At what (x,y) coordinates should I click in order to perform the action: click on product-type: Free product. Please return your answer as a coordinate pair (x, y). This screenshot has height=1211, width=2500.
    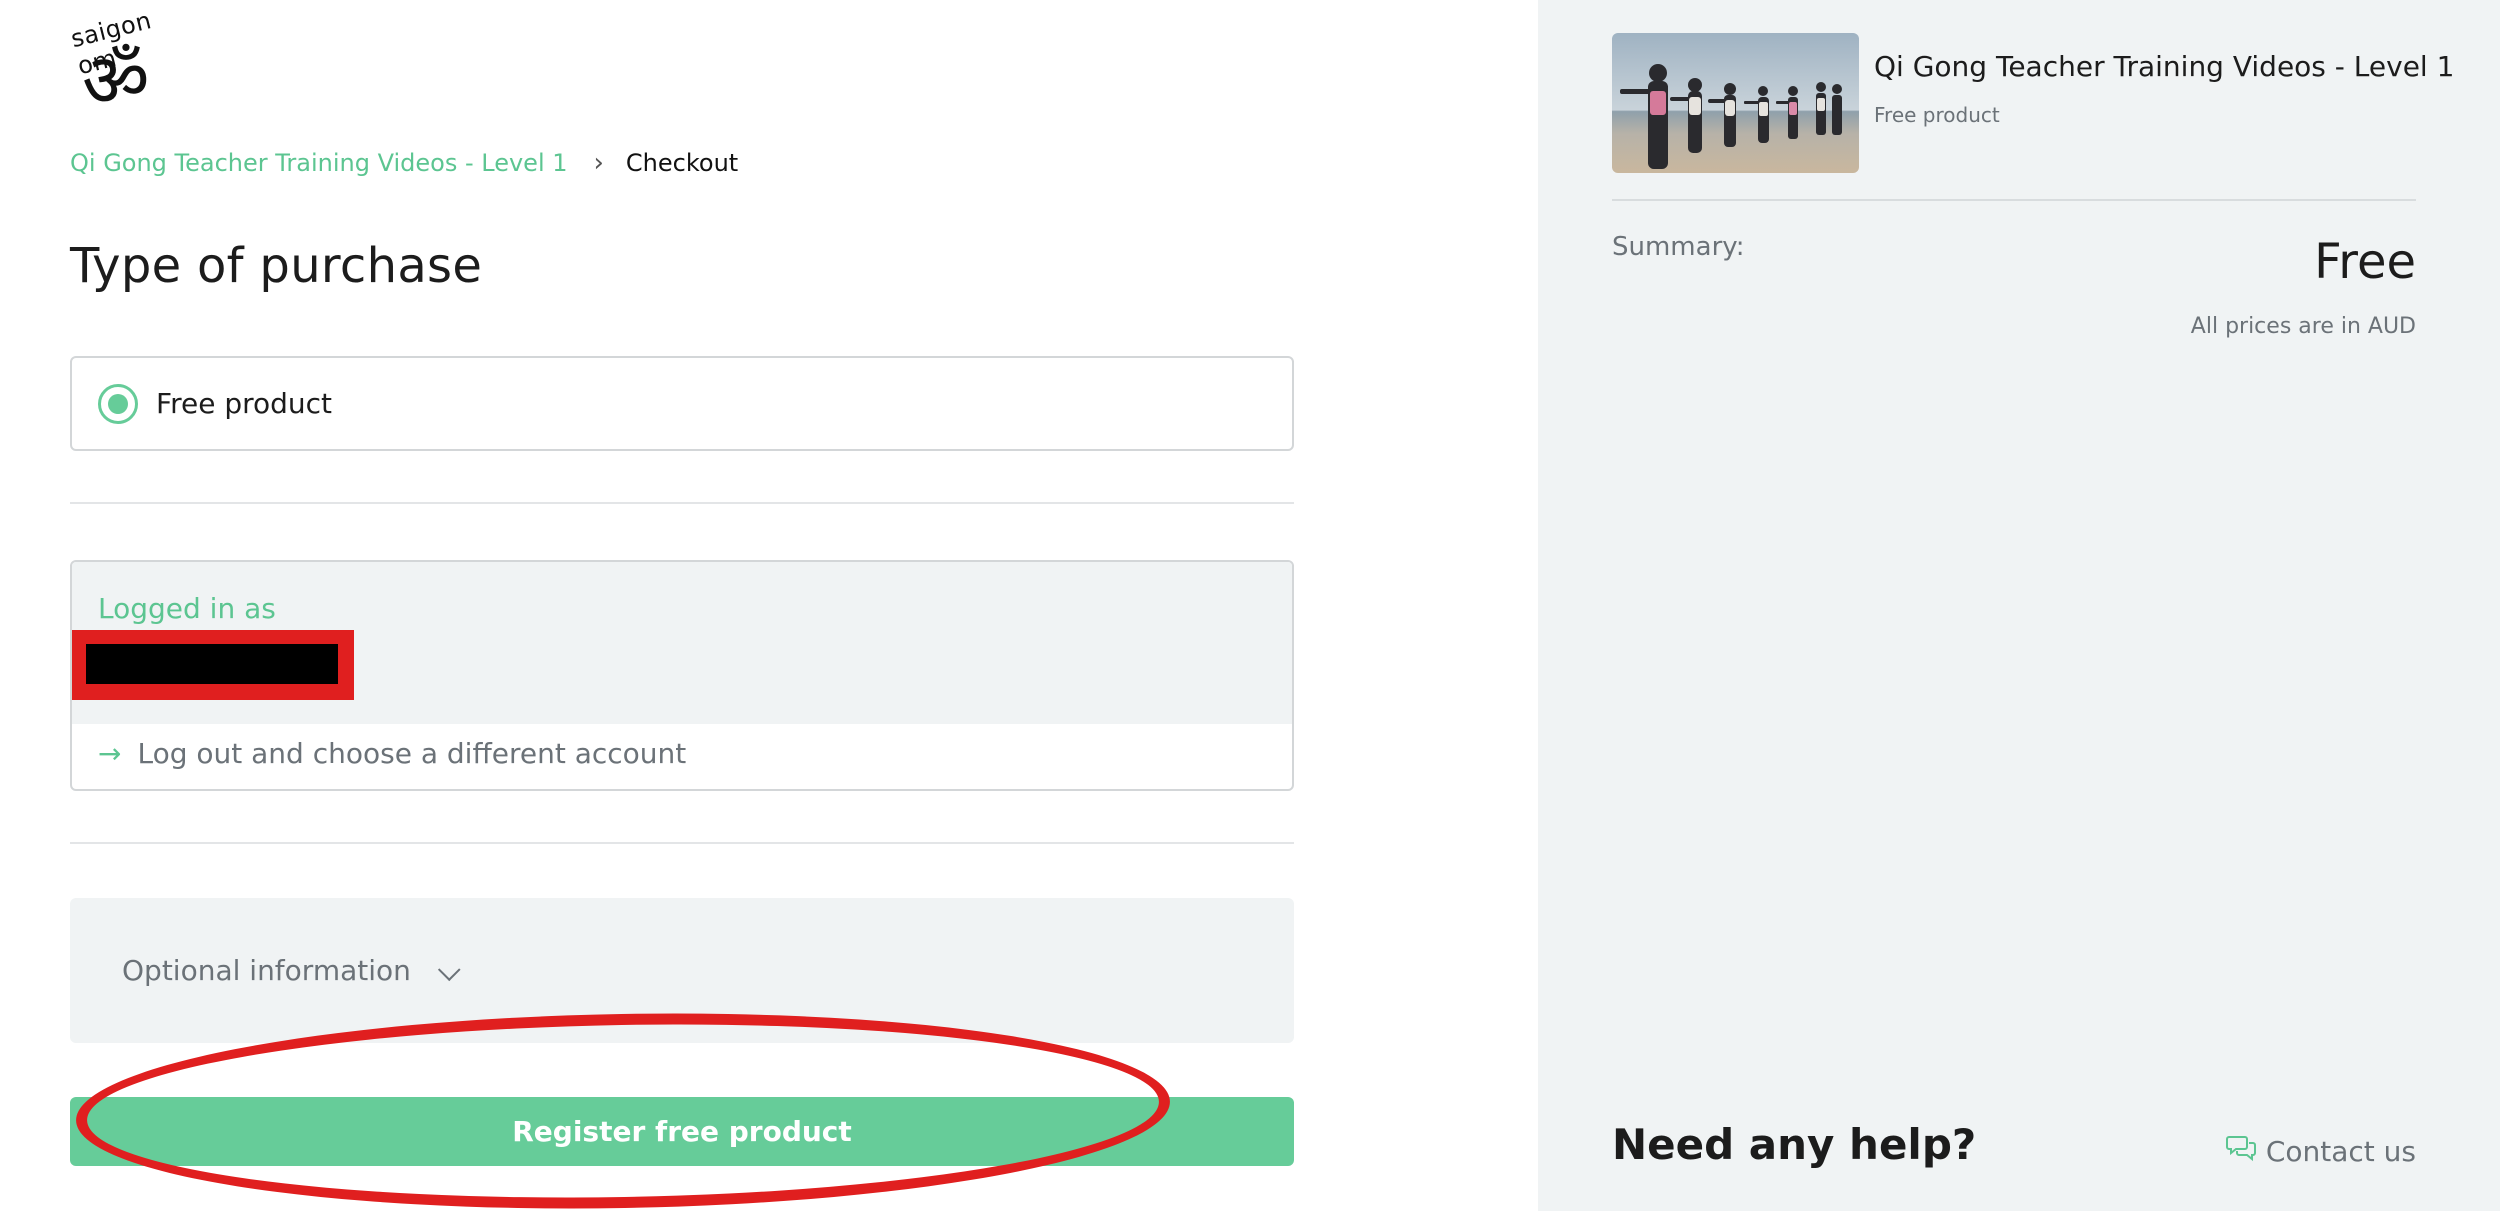
    Looking at the image, I should click on (1937, 115).